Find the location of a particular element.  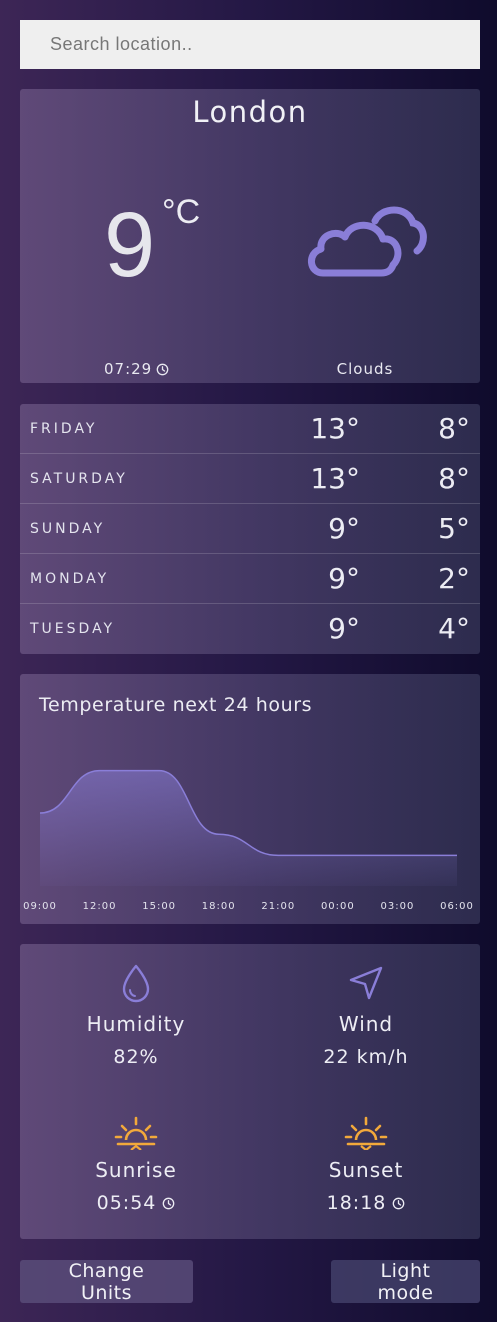

droplet-icon is located at coordinates (136, 983).